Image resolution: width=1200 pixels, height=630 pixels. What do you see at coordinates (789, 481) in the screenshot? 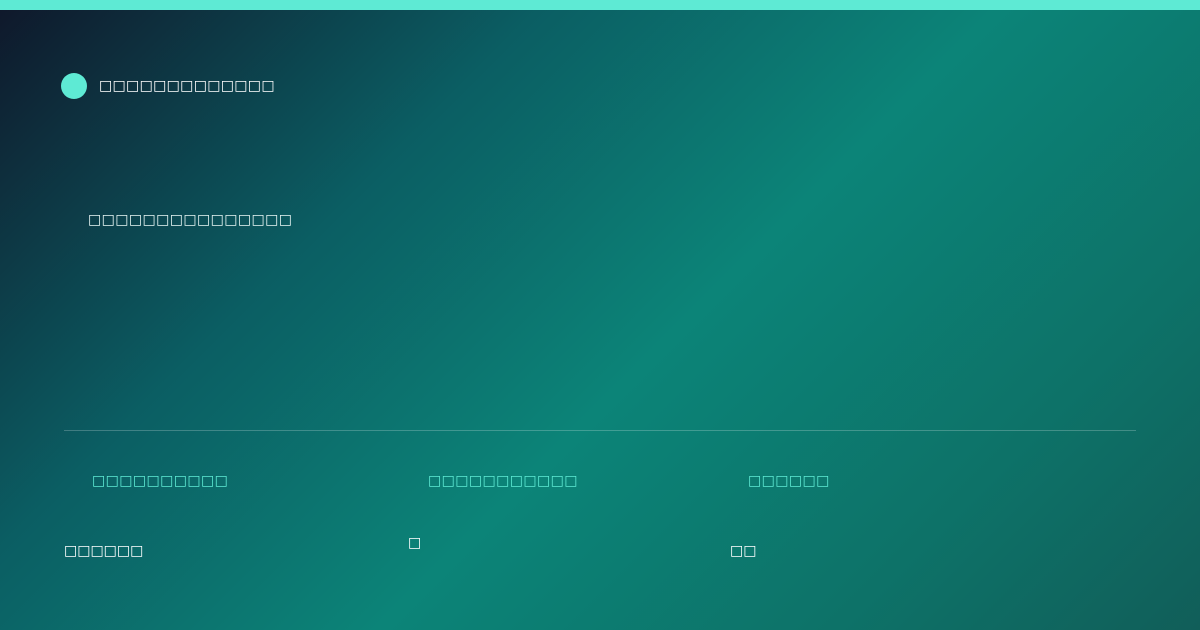
I see `stat-label: □□□□□□` at bounding box center [789, 481].